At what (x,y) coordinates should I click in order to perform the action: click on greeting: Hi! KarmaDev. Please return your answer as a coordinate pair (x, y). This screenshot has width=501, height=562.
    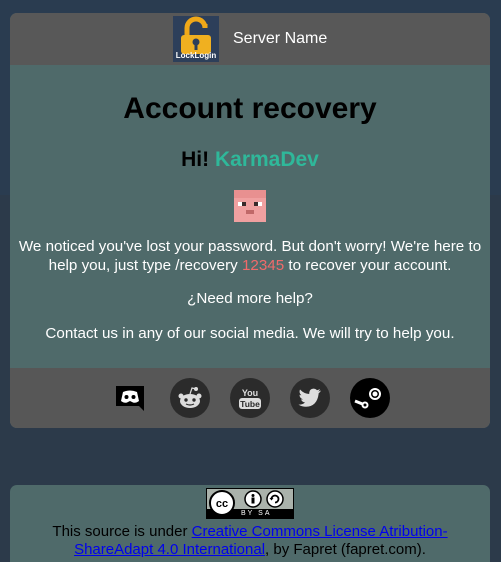
    Looking at the image, I should click on (250, 160).